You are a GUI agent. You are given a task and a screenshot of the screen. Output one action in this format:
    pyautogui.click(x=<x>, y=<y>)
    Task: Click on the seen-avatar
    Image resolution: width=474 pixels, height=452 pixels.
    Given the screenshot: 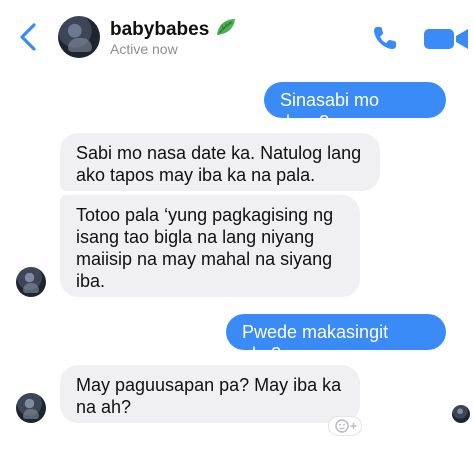 What is the action you would take?
    pyautogui.click(x=461, y=414)
    